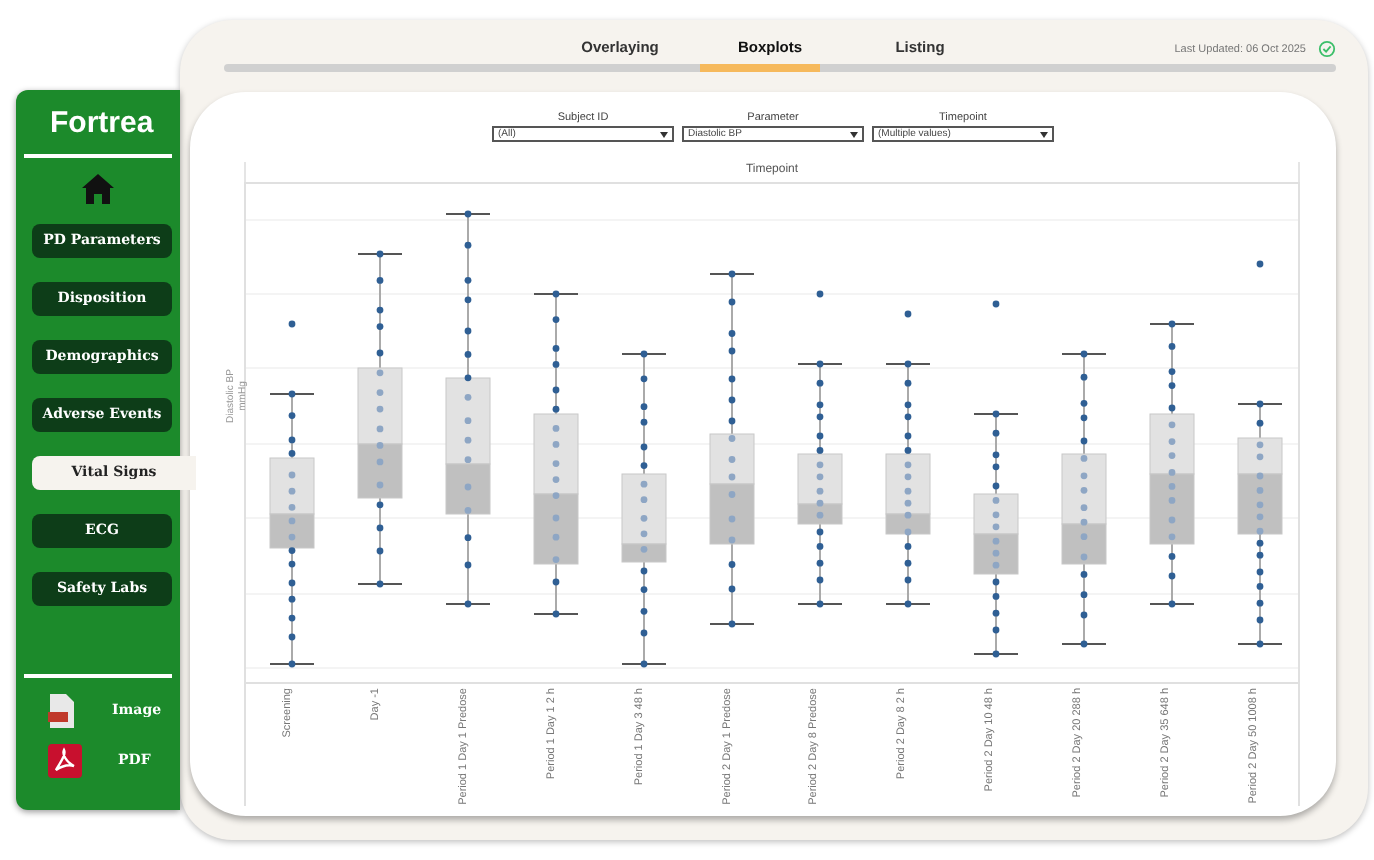  Describe the element at coordinates (102, 124) in the screenshot. I see `logo: Fortrea` at that location.